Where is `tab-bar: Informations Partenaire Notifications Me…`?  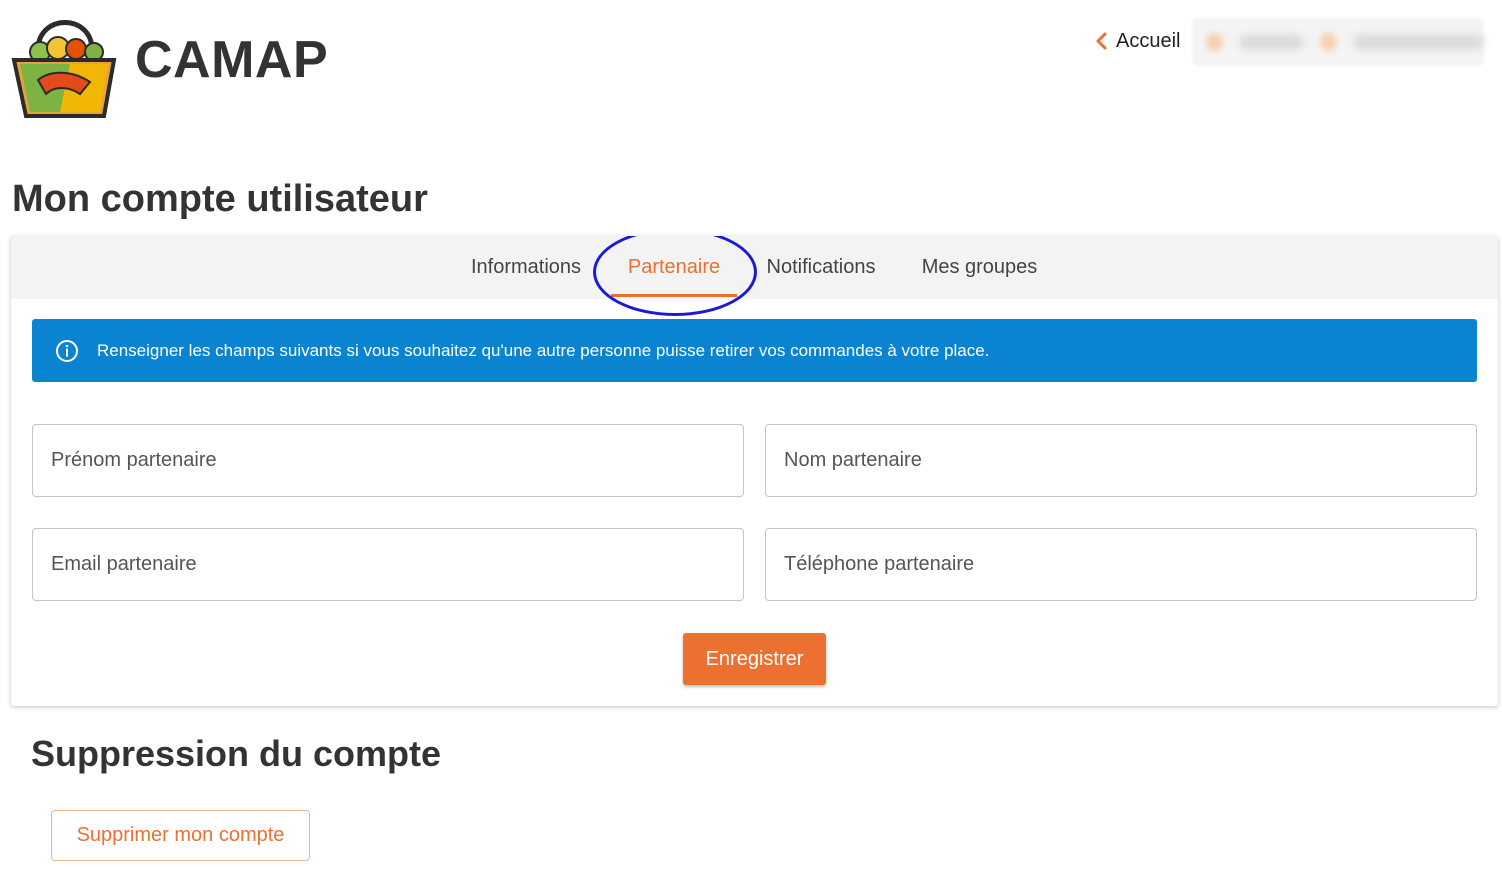 tab-bar: Informations Partenaire Notifications Me… is located at coordinates (754, 276).